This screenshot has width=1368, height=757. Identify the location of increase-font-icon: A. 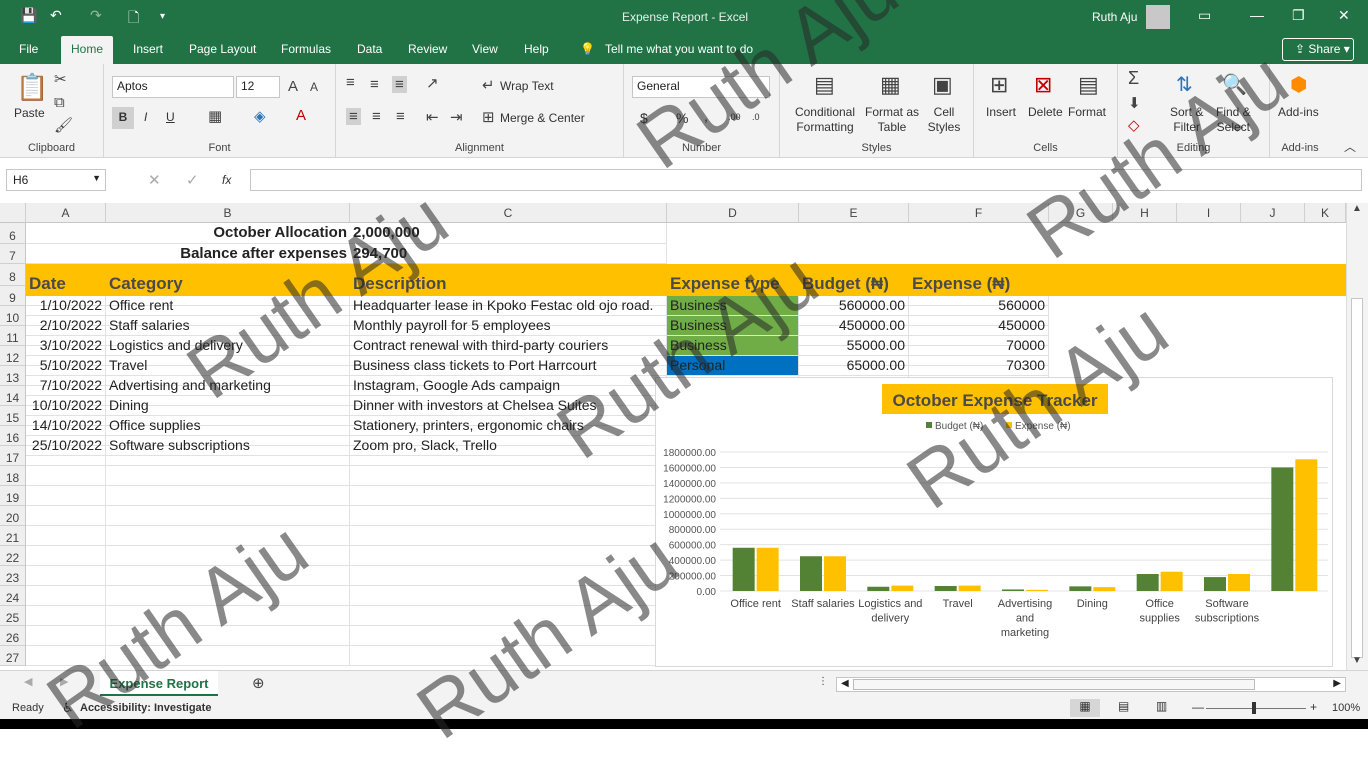
(293, 86).